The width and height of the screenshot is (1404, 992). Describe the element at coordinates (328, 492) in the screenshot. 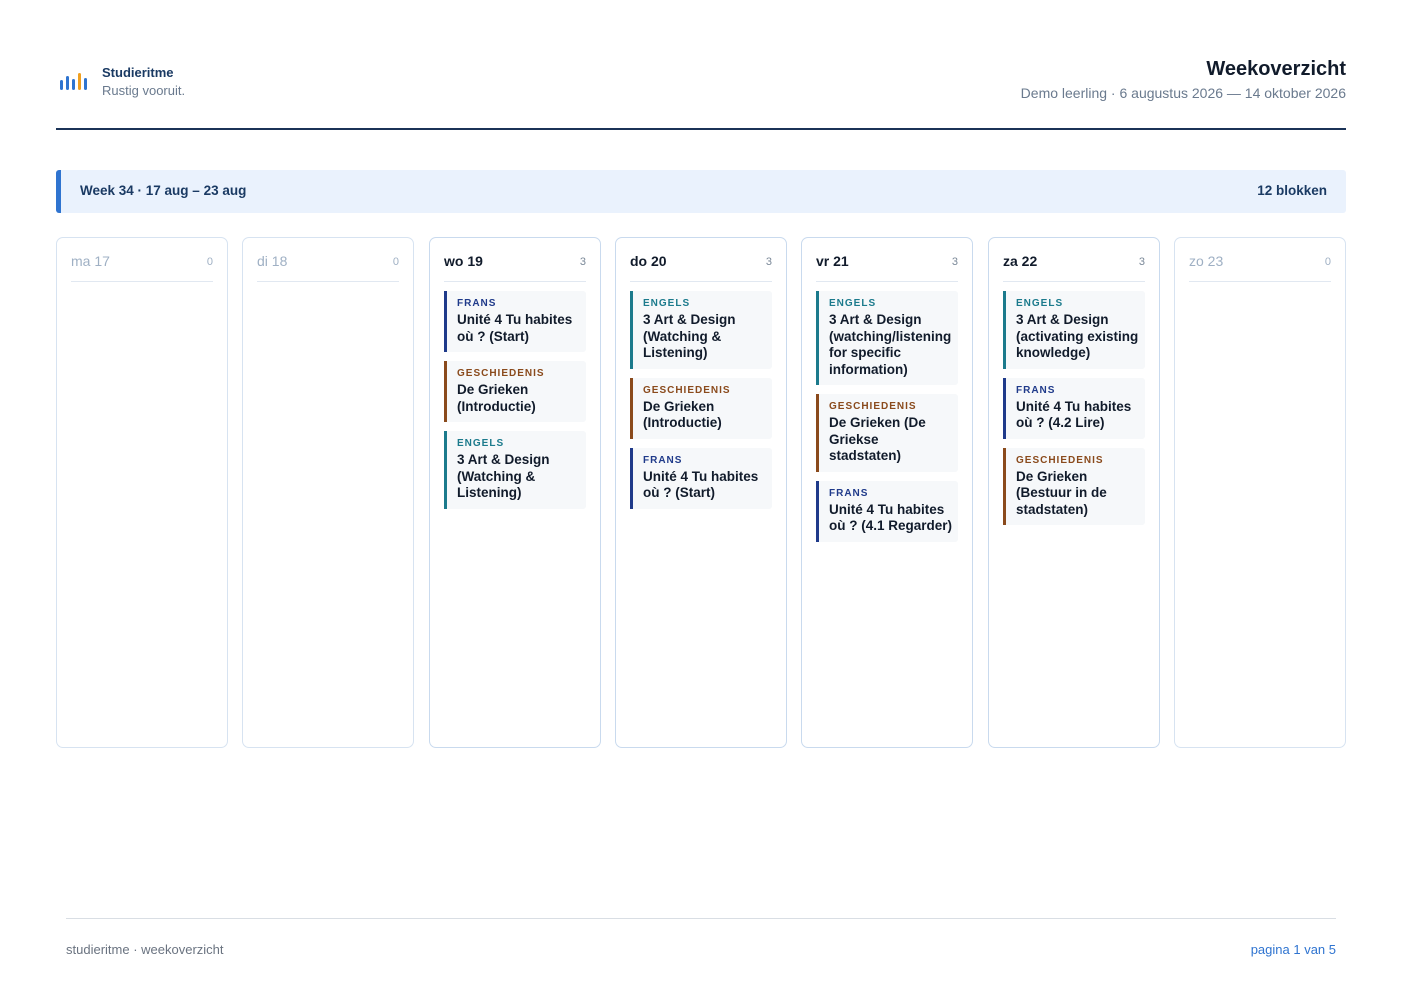

I see `day-column: di 18 0` at that location.